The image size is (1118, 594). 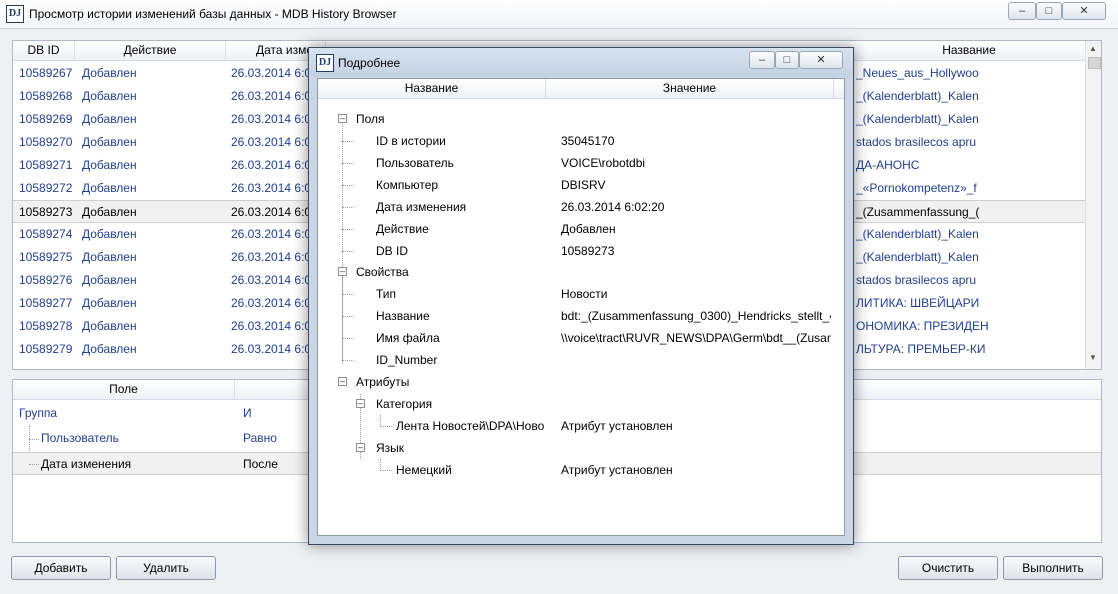 I want to click on filter-field: Дата изменения, so click(x=86, y=464).